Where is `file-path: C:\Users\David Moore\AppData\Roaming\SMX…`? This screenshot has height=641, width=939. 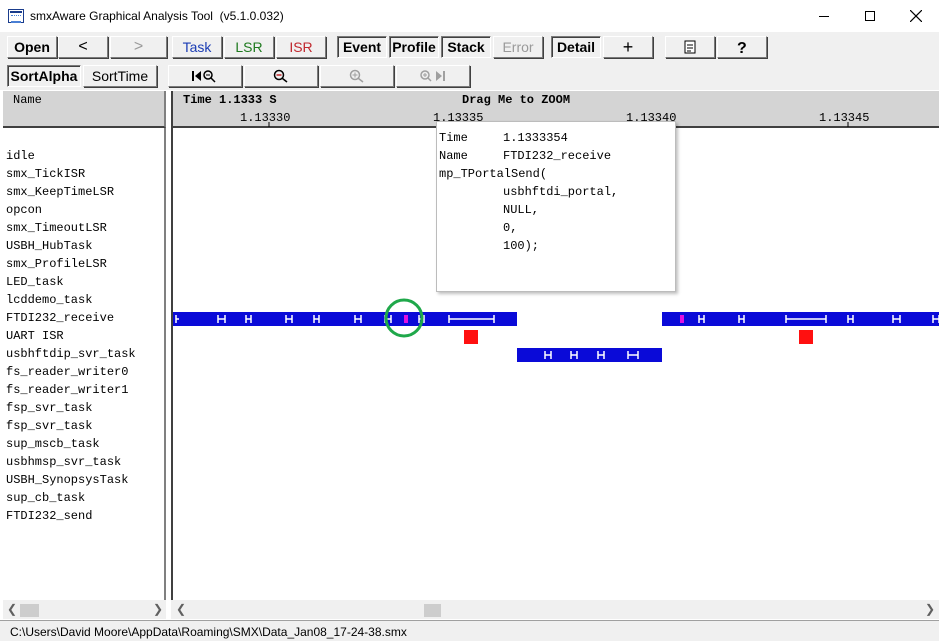
file-path: C:\Users\David Moore\AppData\Roaming\SMX… is located at coordinates (208, 632).